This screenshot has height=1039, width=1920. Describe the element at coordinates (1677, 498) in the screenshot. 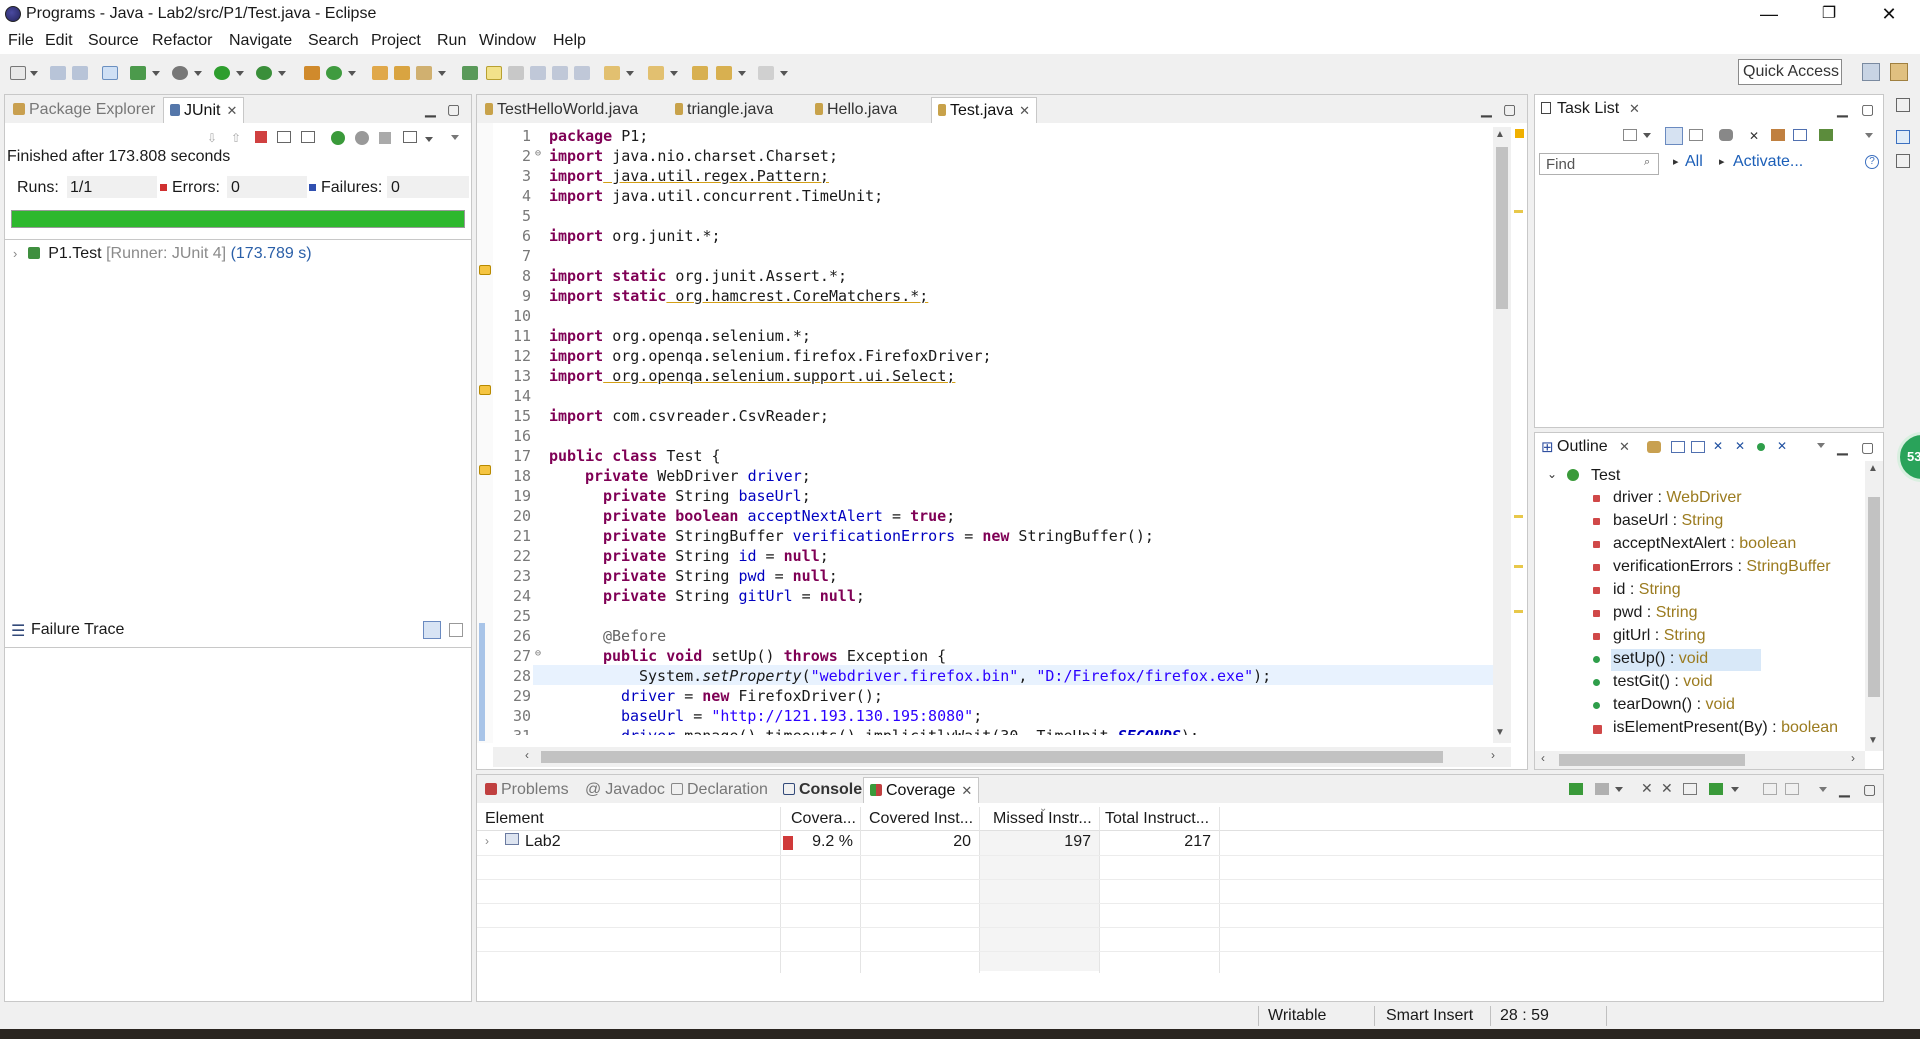

I see `outline-item: driver : WebDriver` at that location.